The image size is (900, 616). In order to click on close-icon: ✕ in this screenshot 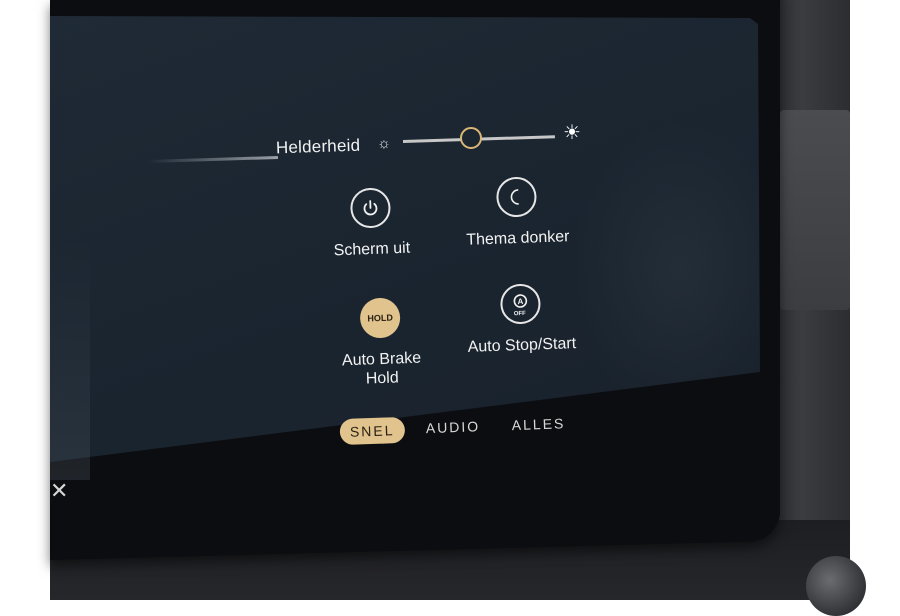, I will do `click(59, 491)`.